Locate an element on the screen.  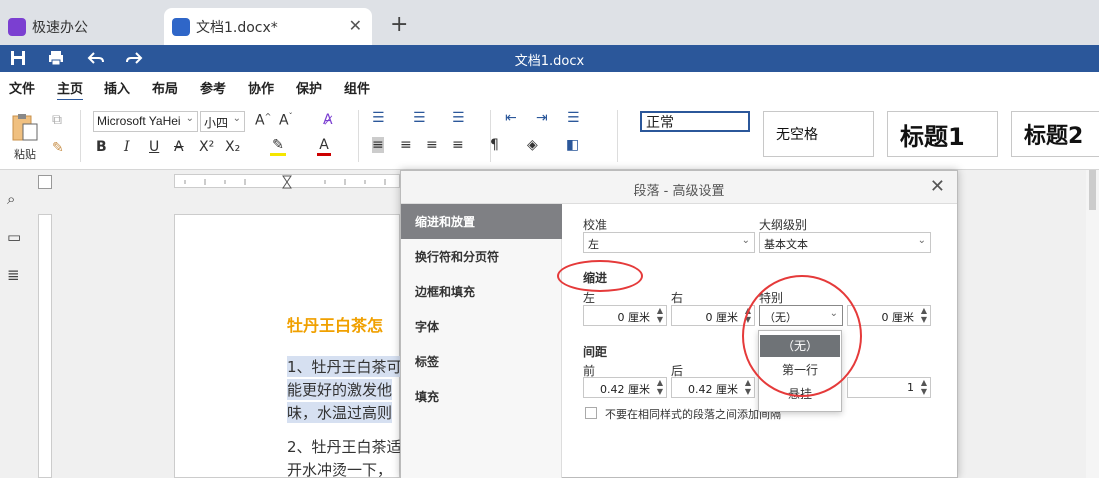
close-tab-icon: ✕ is located at coordinates (355, 25).